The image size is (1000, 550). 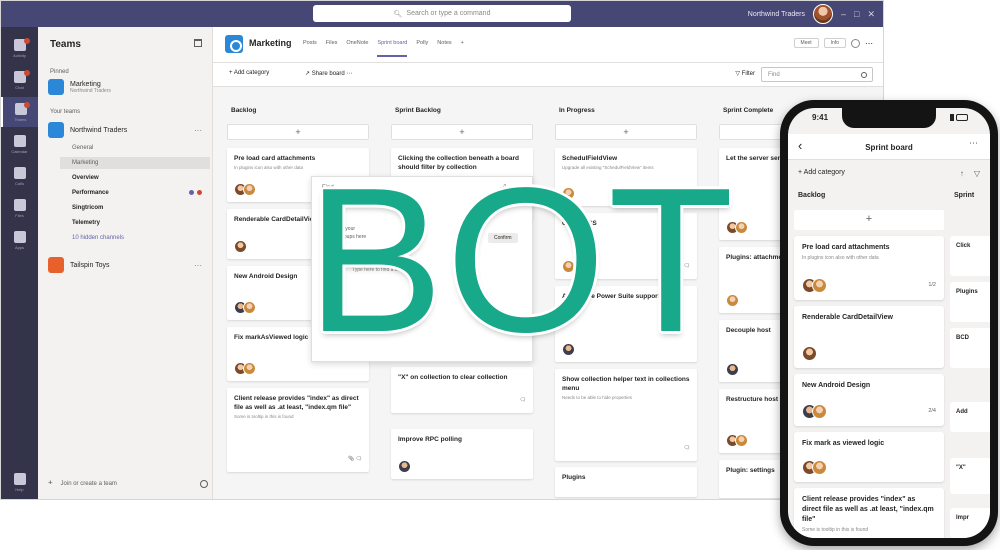 I want to click on rail-label: Teams, so click(x=20, y=119).